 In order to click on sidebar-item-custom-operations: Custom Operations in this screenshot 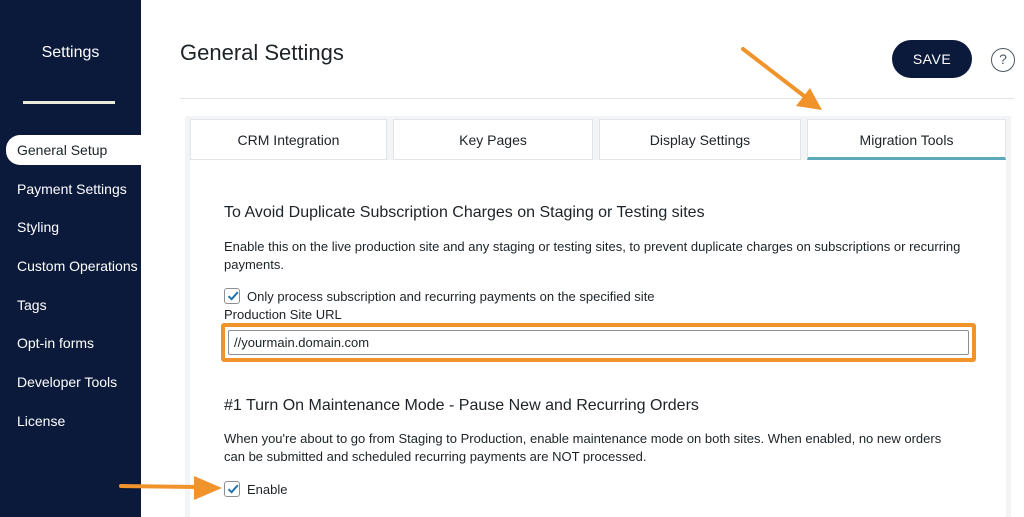, I will do `click(70, 266)`.